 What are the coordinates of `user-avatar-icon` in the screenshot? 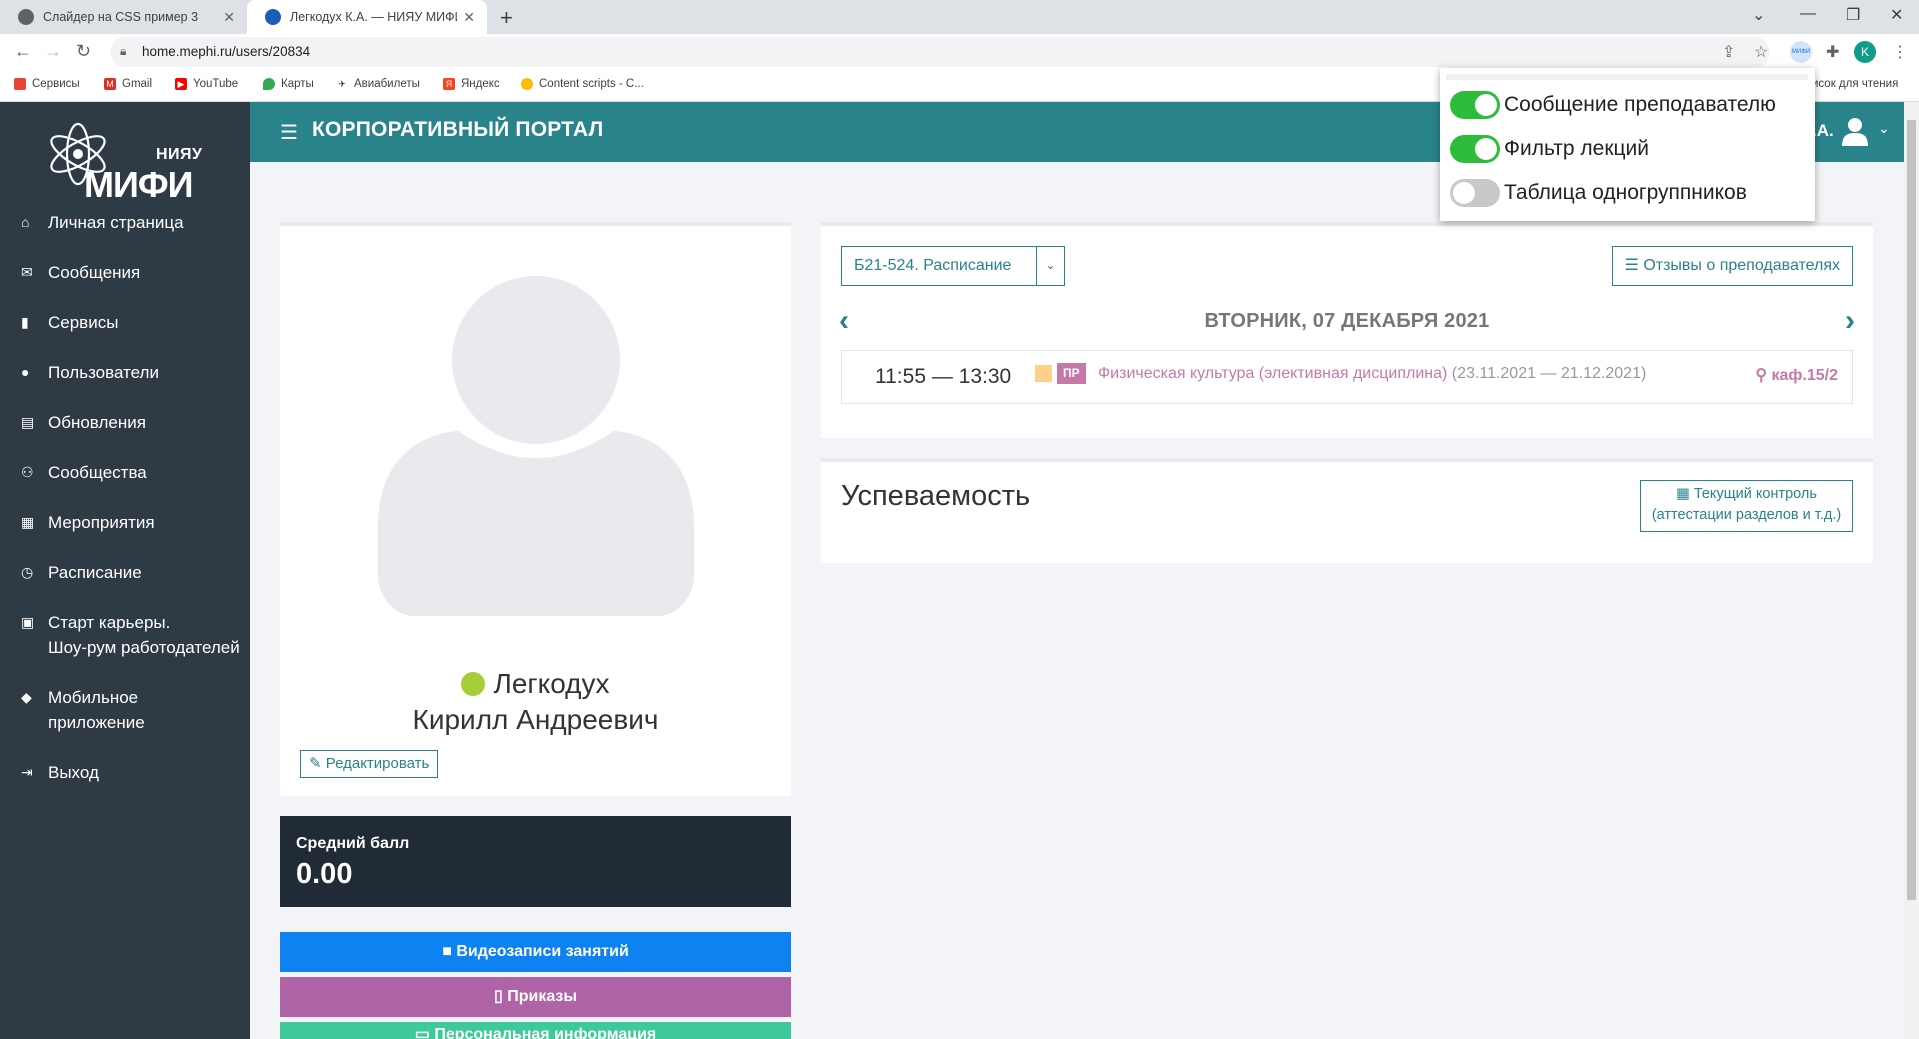 It's located at (1855, 131).